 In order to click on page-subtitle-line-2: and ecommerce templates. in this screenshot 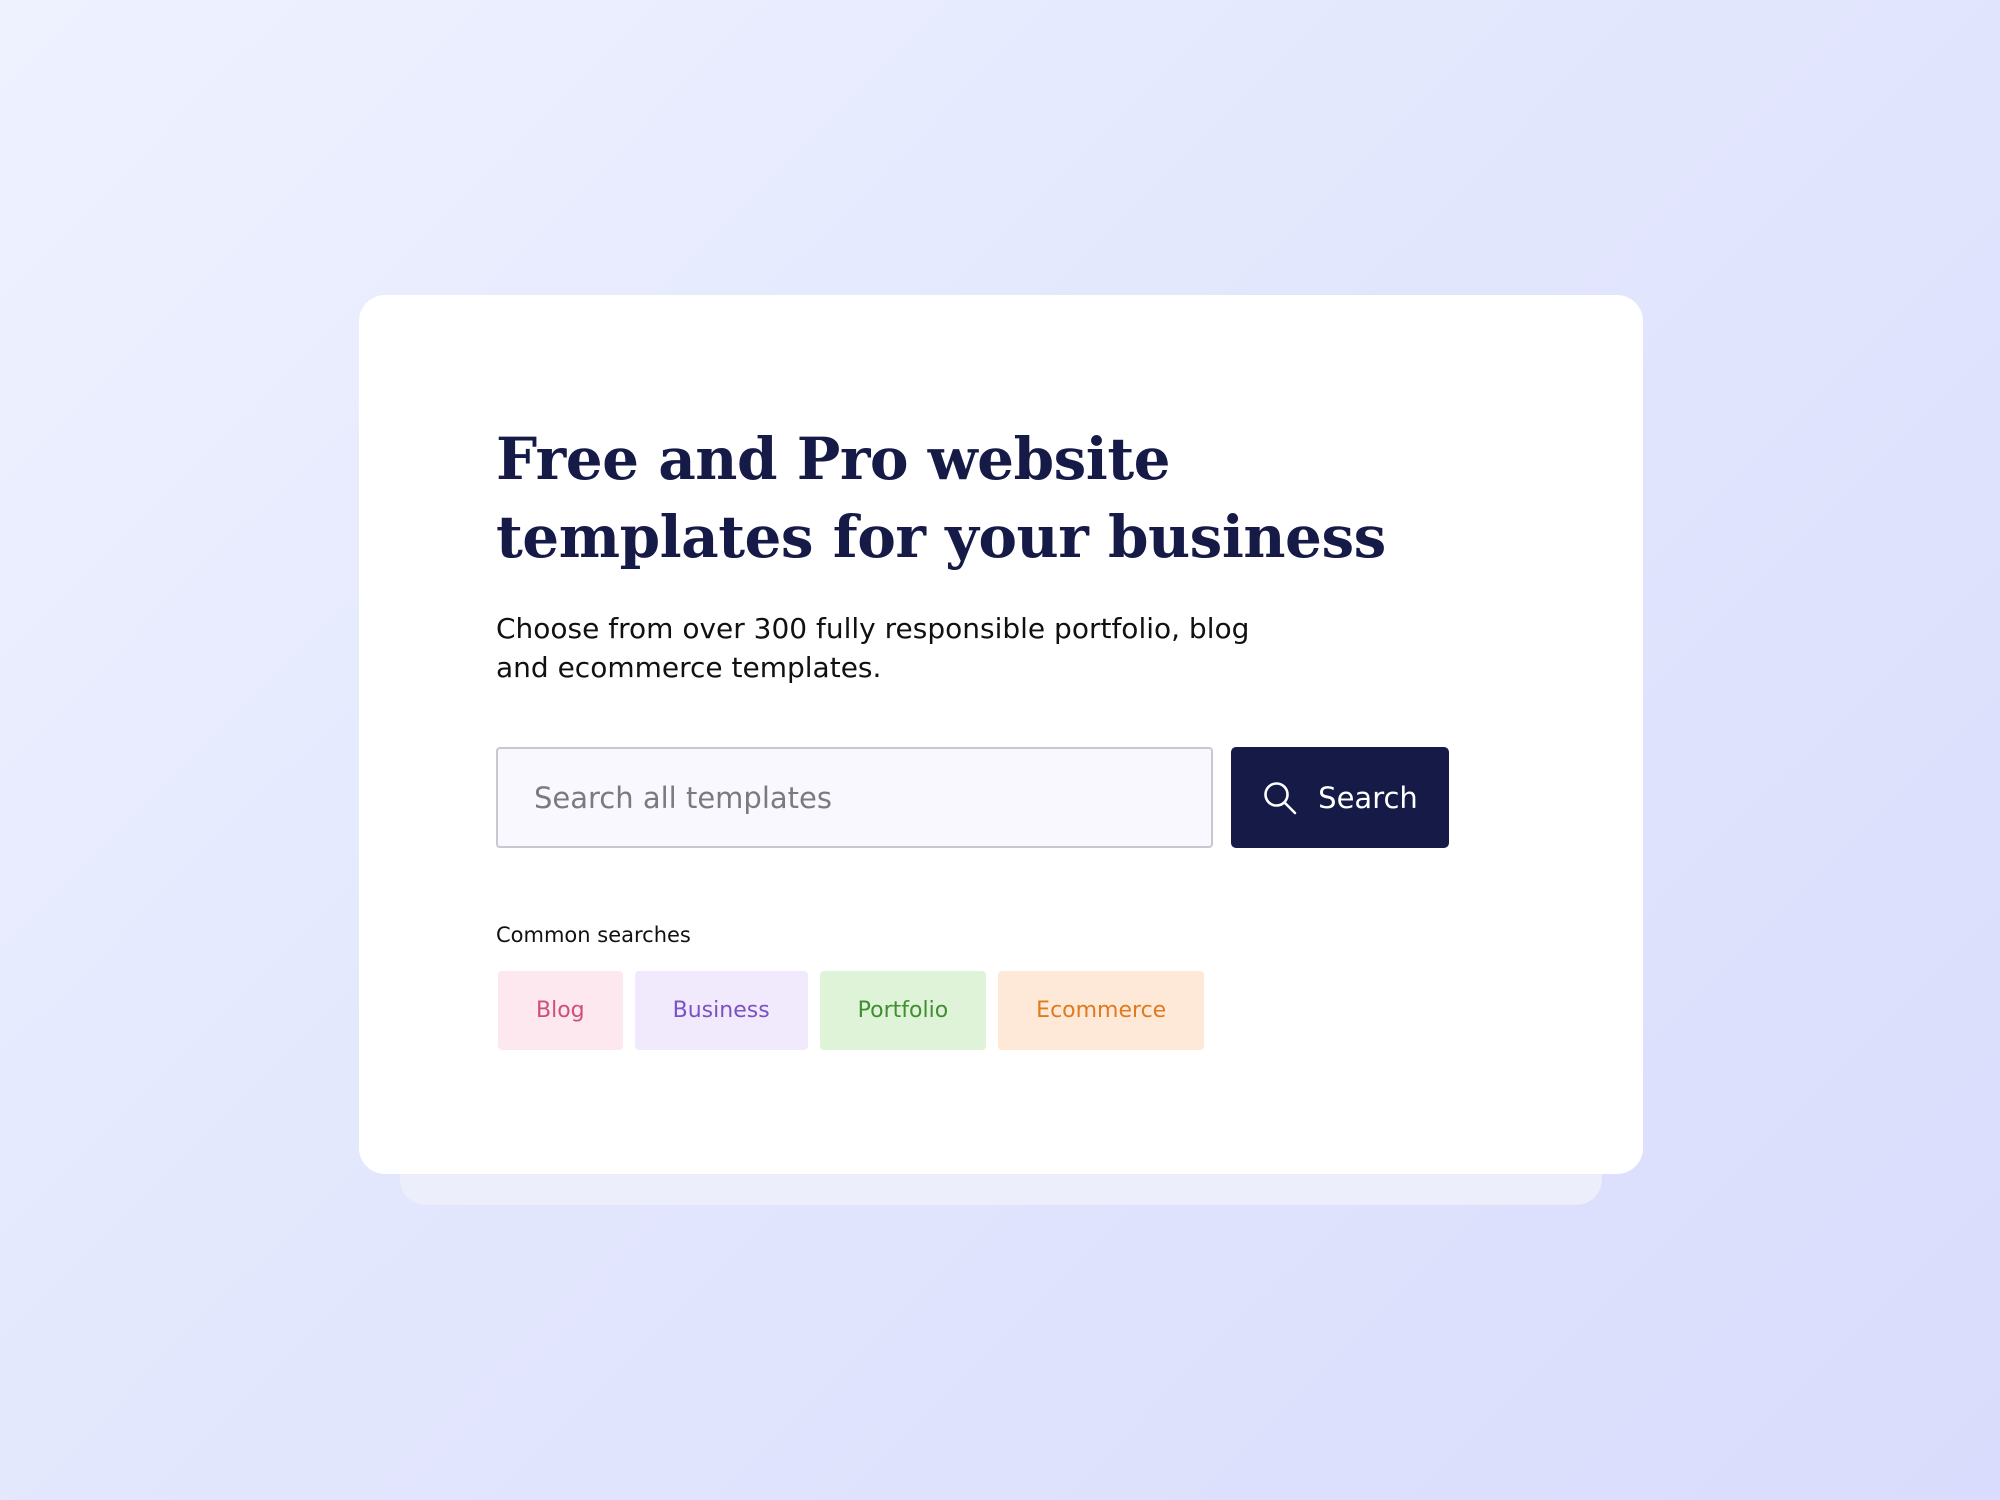, I will do `click(689, 667)`.